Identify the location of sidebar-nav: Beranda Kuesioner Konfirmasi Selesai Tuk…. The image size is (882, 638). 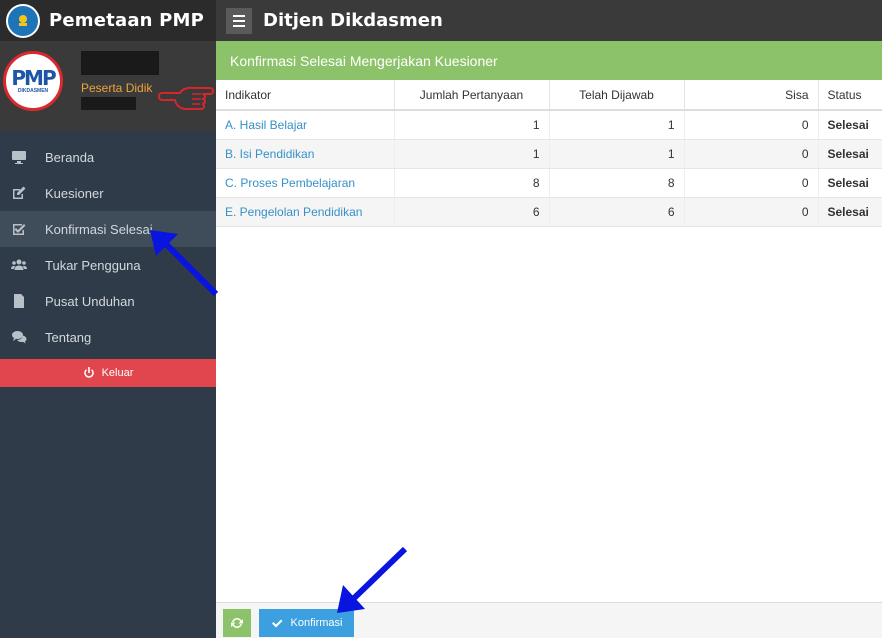
(108, 247).